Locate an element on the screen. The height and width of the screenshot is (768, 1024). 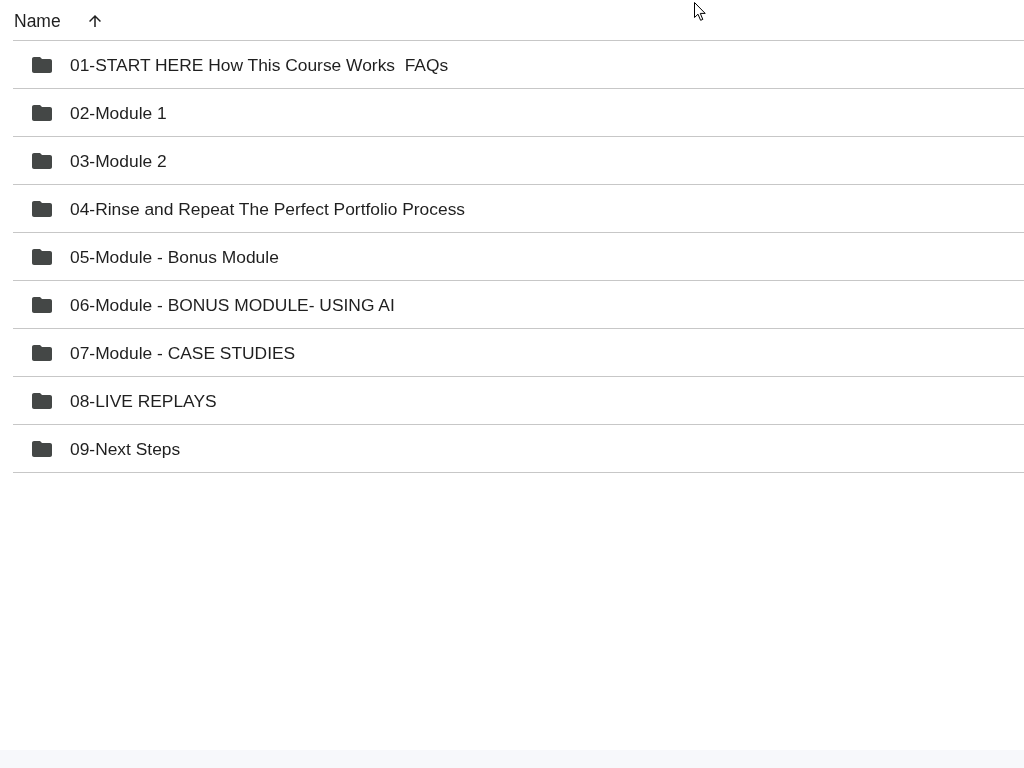
folder-row: 03-Module 2 is located at coordinates (518, 161).